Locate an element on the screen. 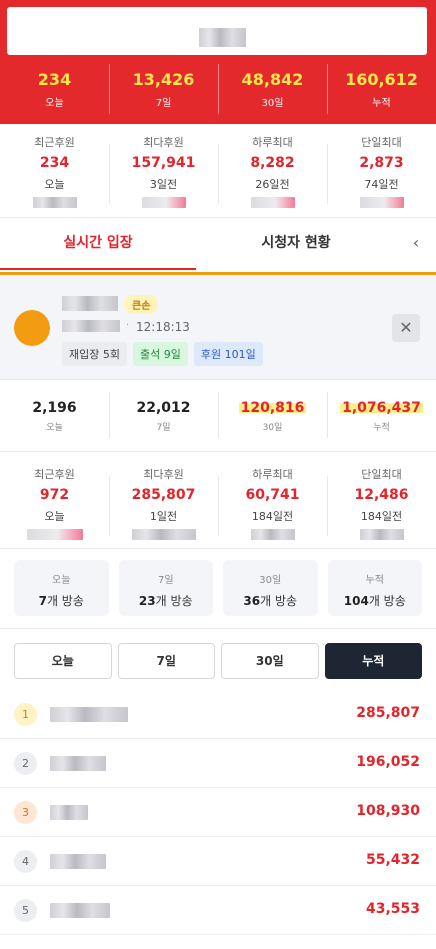  ranking-row: 3 108,930 is located at coordinates (218, 812).